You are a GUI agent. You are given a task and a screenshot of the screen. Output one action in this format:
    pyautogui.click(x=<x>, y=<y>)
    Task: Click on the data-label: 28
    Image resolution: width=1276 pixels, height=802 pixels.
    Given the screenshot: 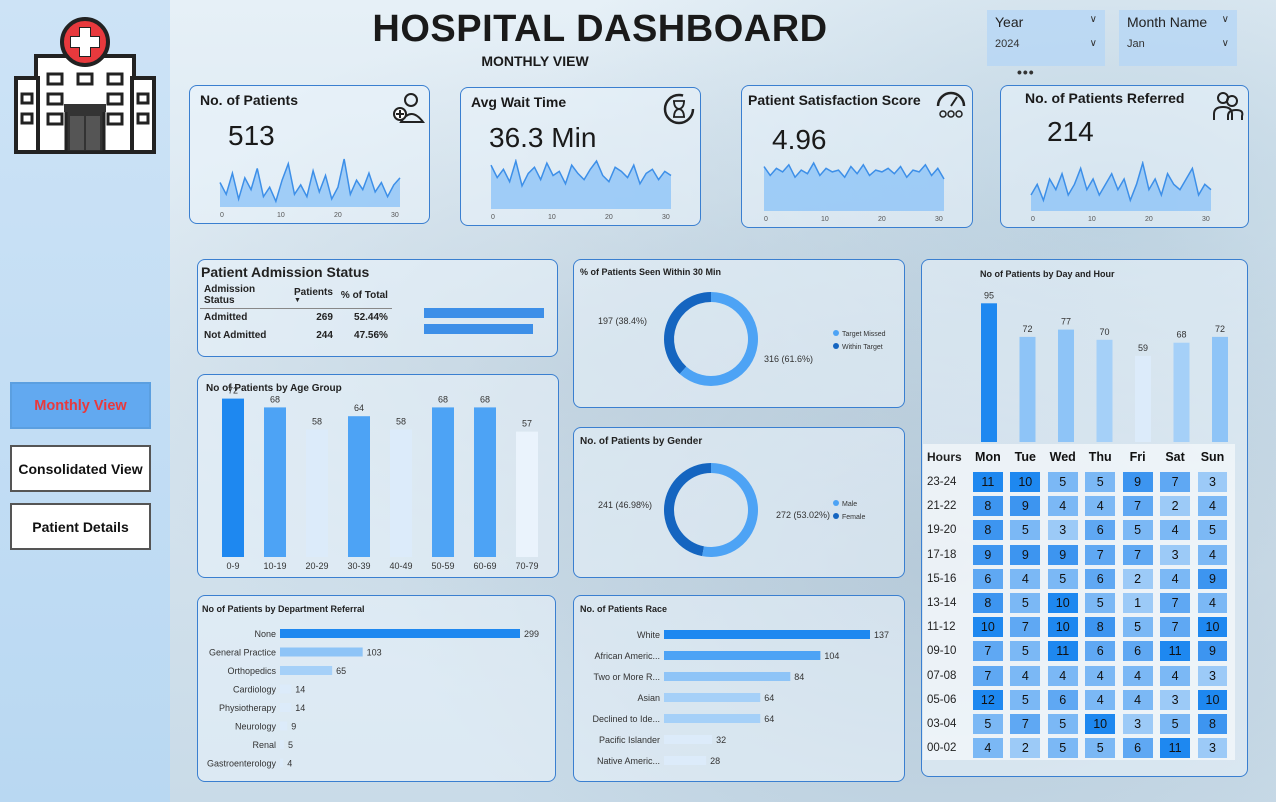 What is the action you would take?
    pyautogui.click(x=715, y=761)
    